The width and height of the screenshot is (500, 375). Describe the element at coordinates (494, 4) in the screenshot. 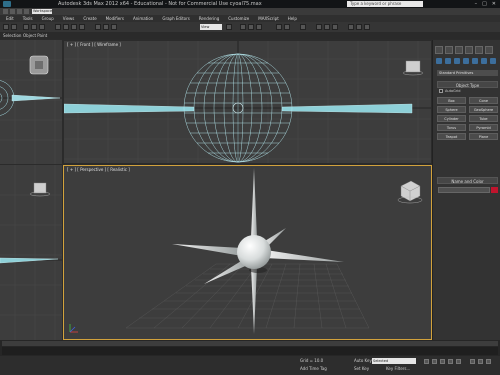

I see `close-button: ✕` at that location.